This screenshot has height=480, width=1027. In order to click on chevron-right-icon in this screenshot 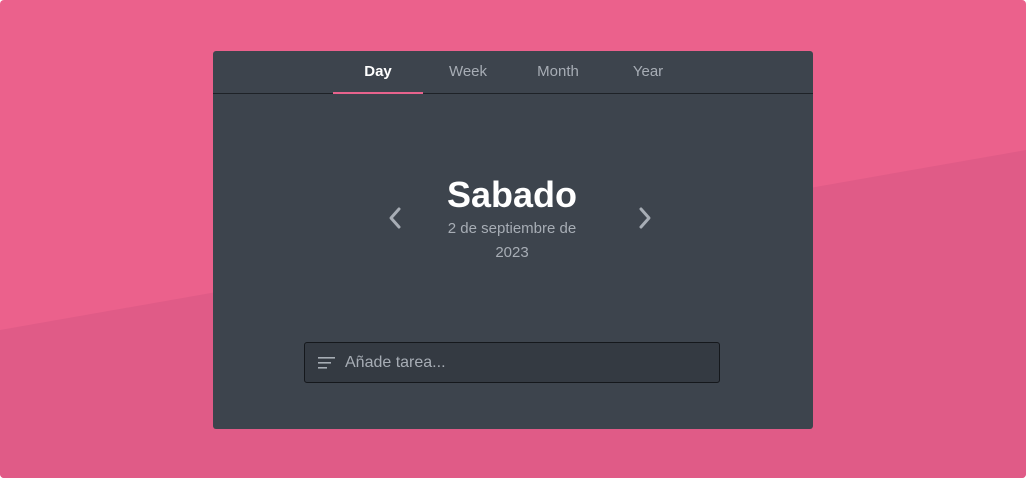, I will do `click(645, 218)`.